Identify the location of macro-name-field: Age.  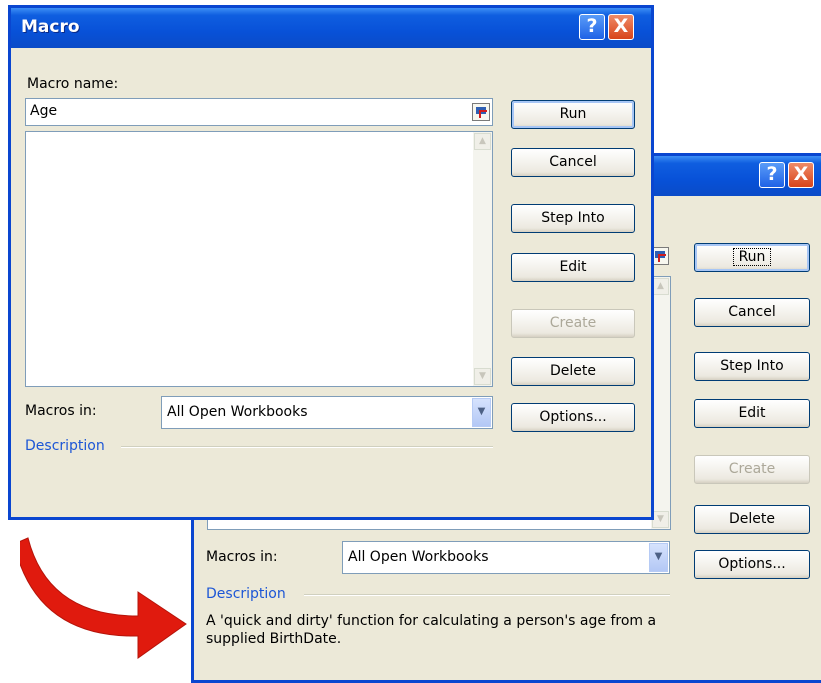
(259, 112).